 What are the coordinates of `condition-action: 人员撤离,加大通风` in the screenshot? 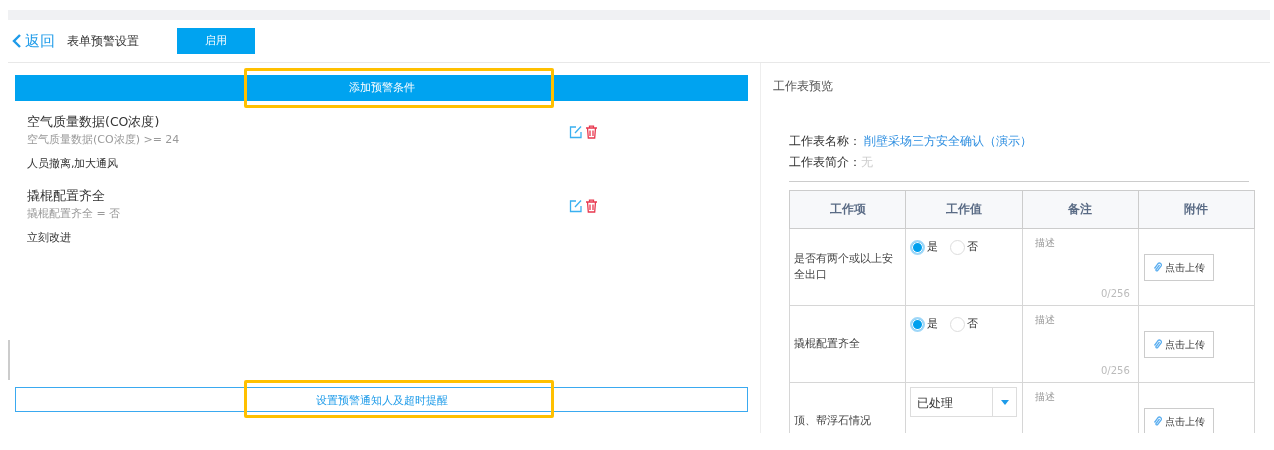 It's located at (73, 164).